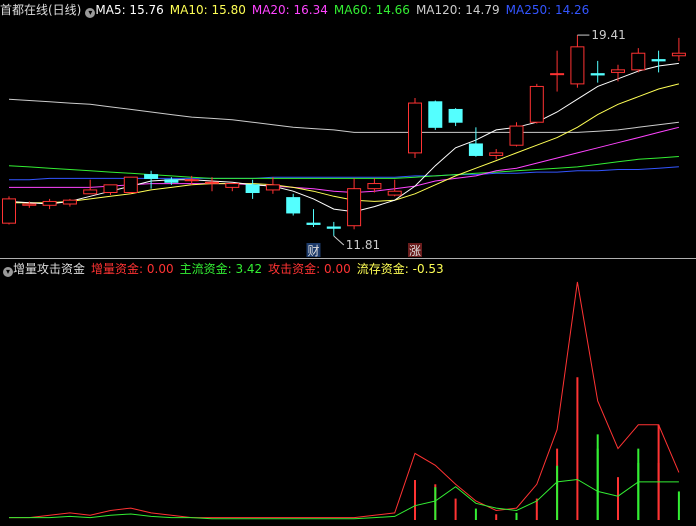 The image size is (696, 526). I want to click on indicator-legend-item-2: 攻击资金: 0.00, so click(309, 269).